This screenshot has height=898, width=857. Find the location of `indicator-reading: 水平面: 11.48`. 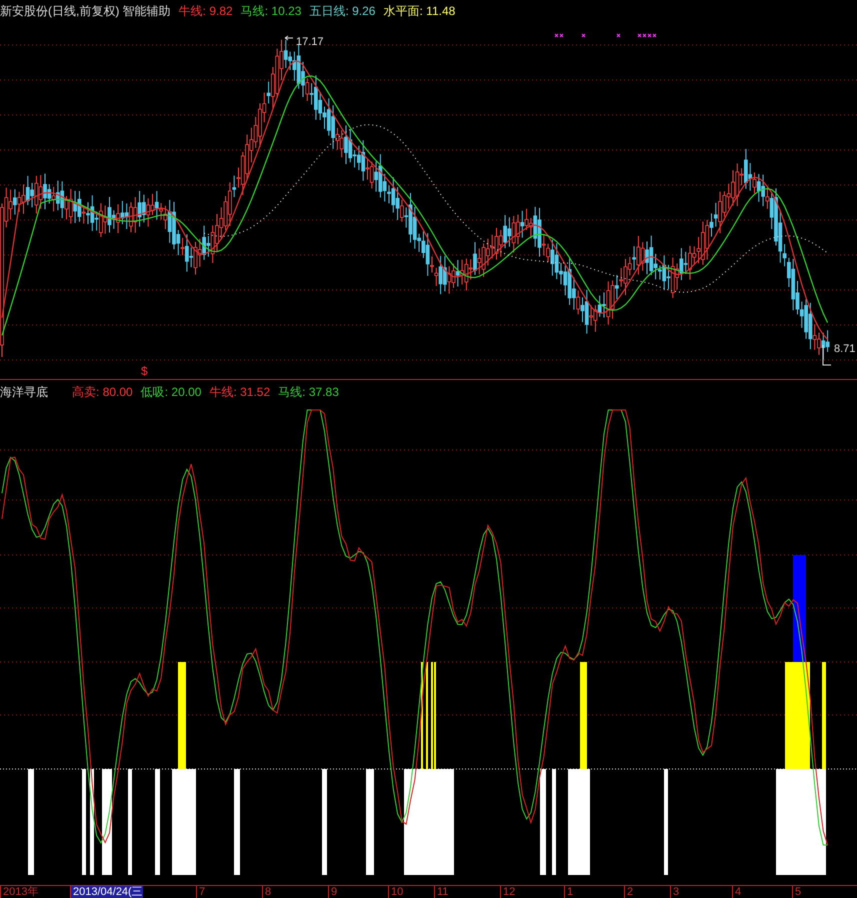

indicator-reading: 水平面: 11.48 is located at coordinates (419, 11).